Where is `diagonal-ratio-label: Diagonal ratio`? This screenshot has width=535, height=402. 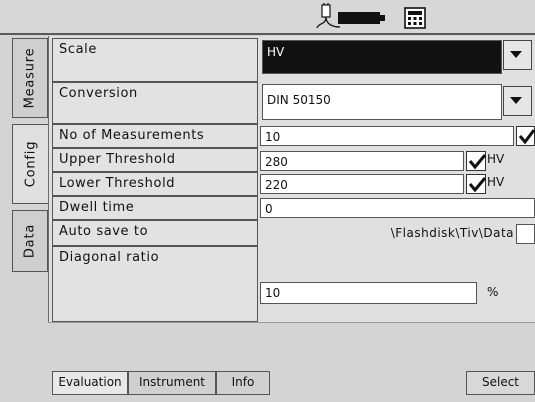
diagonal-ratio-label: Diagonal ratio is located at coordinates (155, 284).